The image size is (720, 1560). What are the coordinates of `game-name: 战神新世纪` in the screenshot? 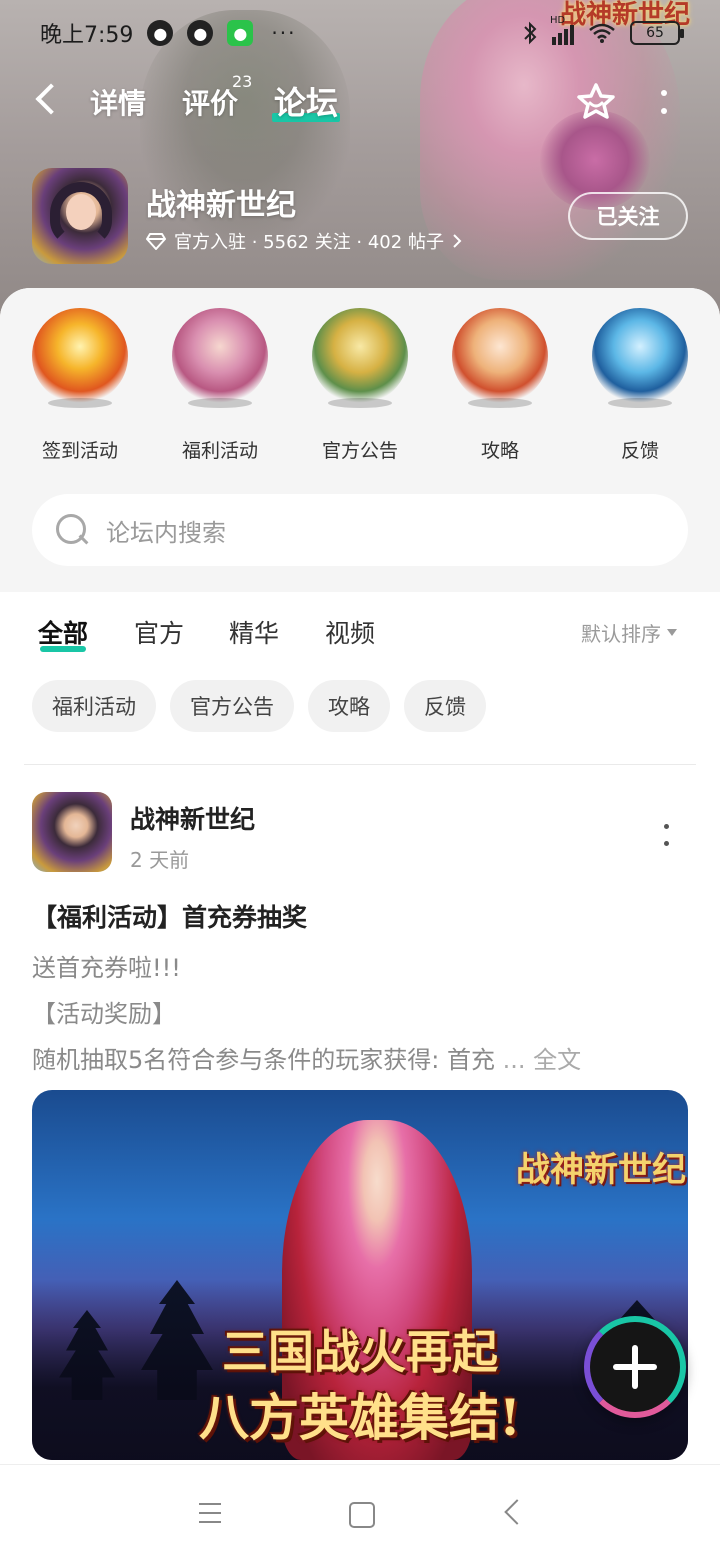 It's located at (221, 205).